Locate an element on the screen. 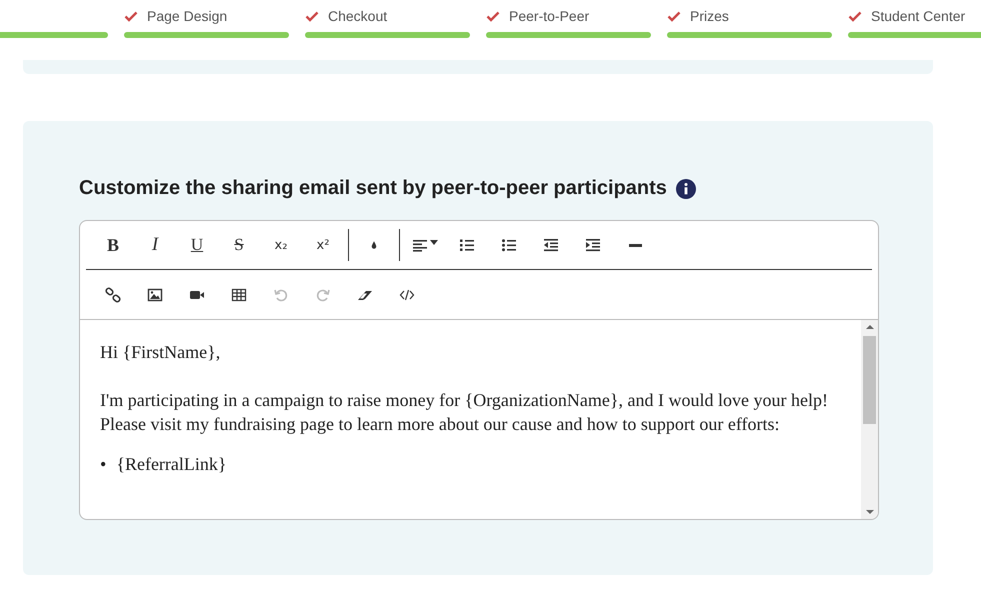  caret-icon is located at coordinates (434, 242).